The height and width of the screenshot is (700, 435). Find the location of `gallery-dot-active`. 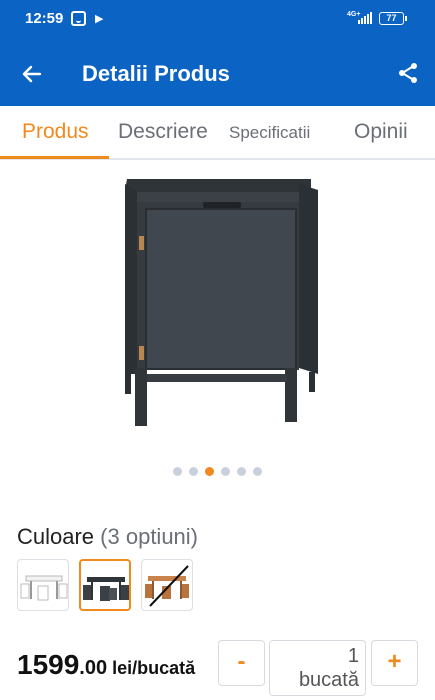

gallery-dot-active is located at coordinates (209, 471).